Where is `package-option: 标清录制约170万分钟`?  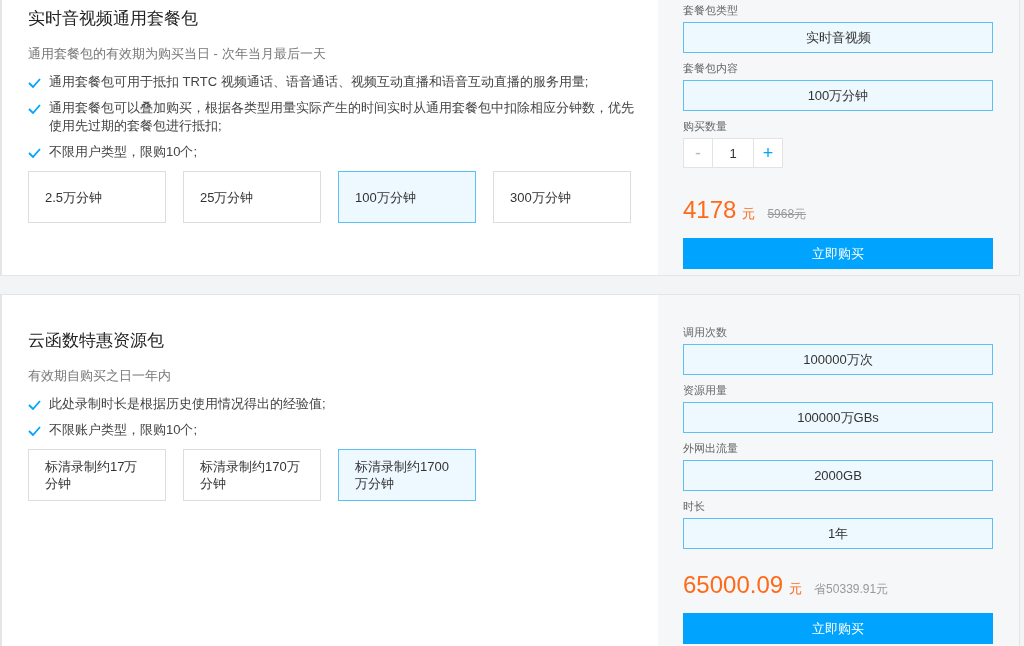 package-option: 标清录制约170万分钟 is located at coordinates (252, 475).